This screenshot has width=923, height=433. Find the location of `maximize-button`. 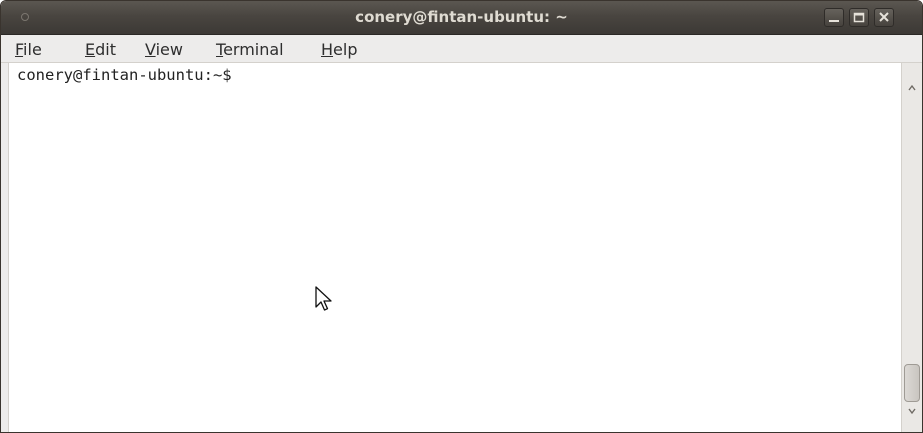

maximize-button is located at coordinates (859, 17).